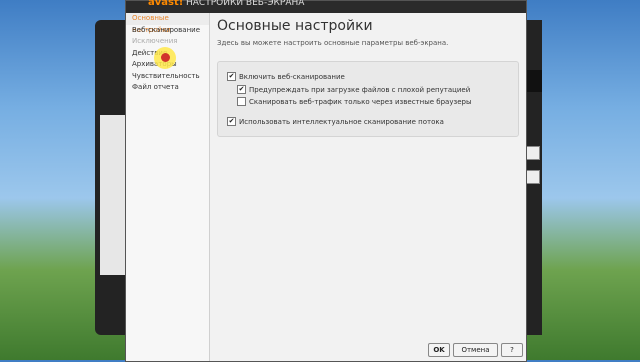 The width and height of the screenshot is (640, 362). What do you see at coordinates (167, 31) in the screenshot?
I see `sidebar-item-web-scanning: Веб-сканирование` at bounding box center [167, 31].